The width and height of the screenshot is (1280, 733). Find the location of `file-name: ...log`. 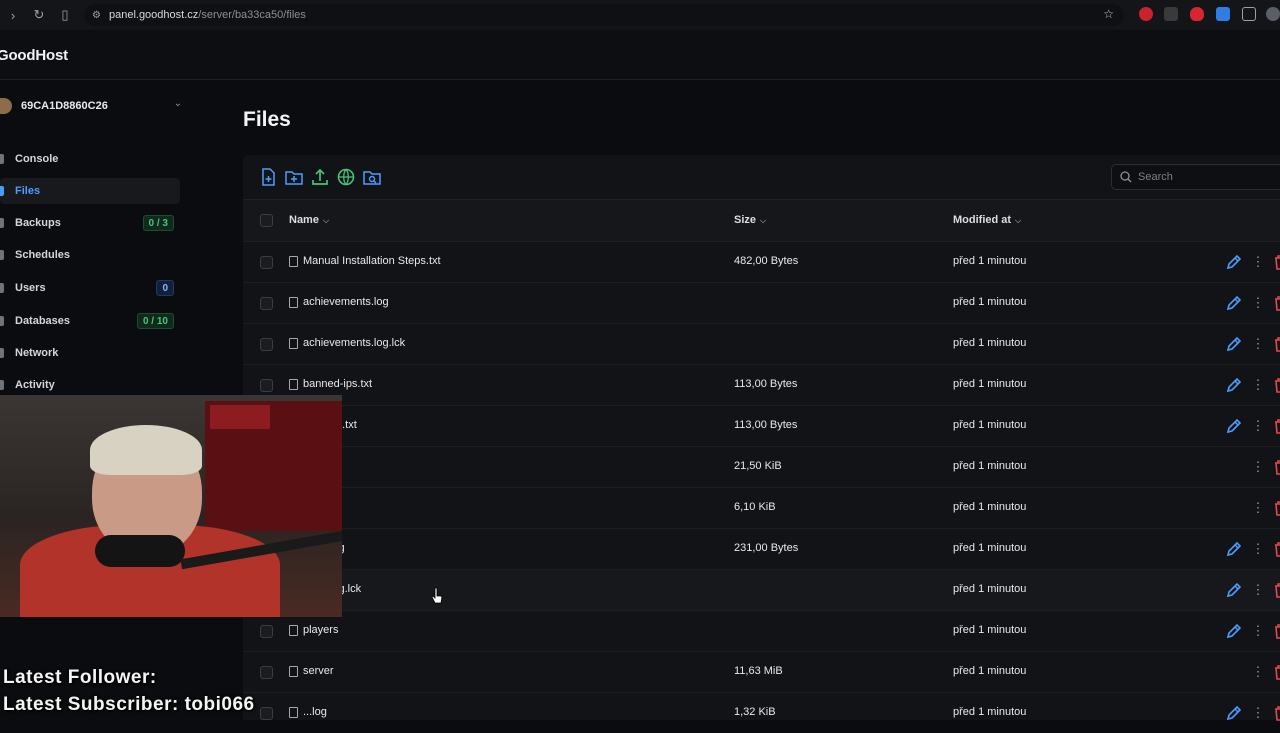

file-name: ...log is located at coordinates (308, 712).